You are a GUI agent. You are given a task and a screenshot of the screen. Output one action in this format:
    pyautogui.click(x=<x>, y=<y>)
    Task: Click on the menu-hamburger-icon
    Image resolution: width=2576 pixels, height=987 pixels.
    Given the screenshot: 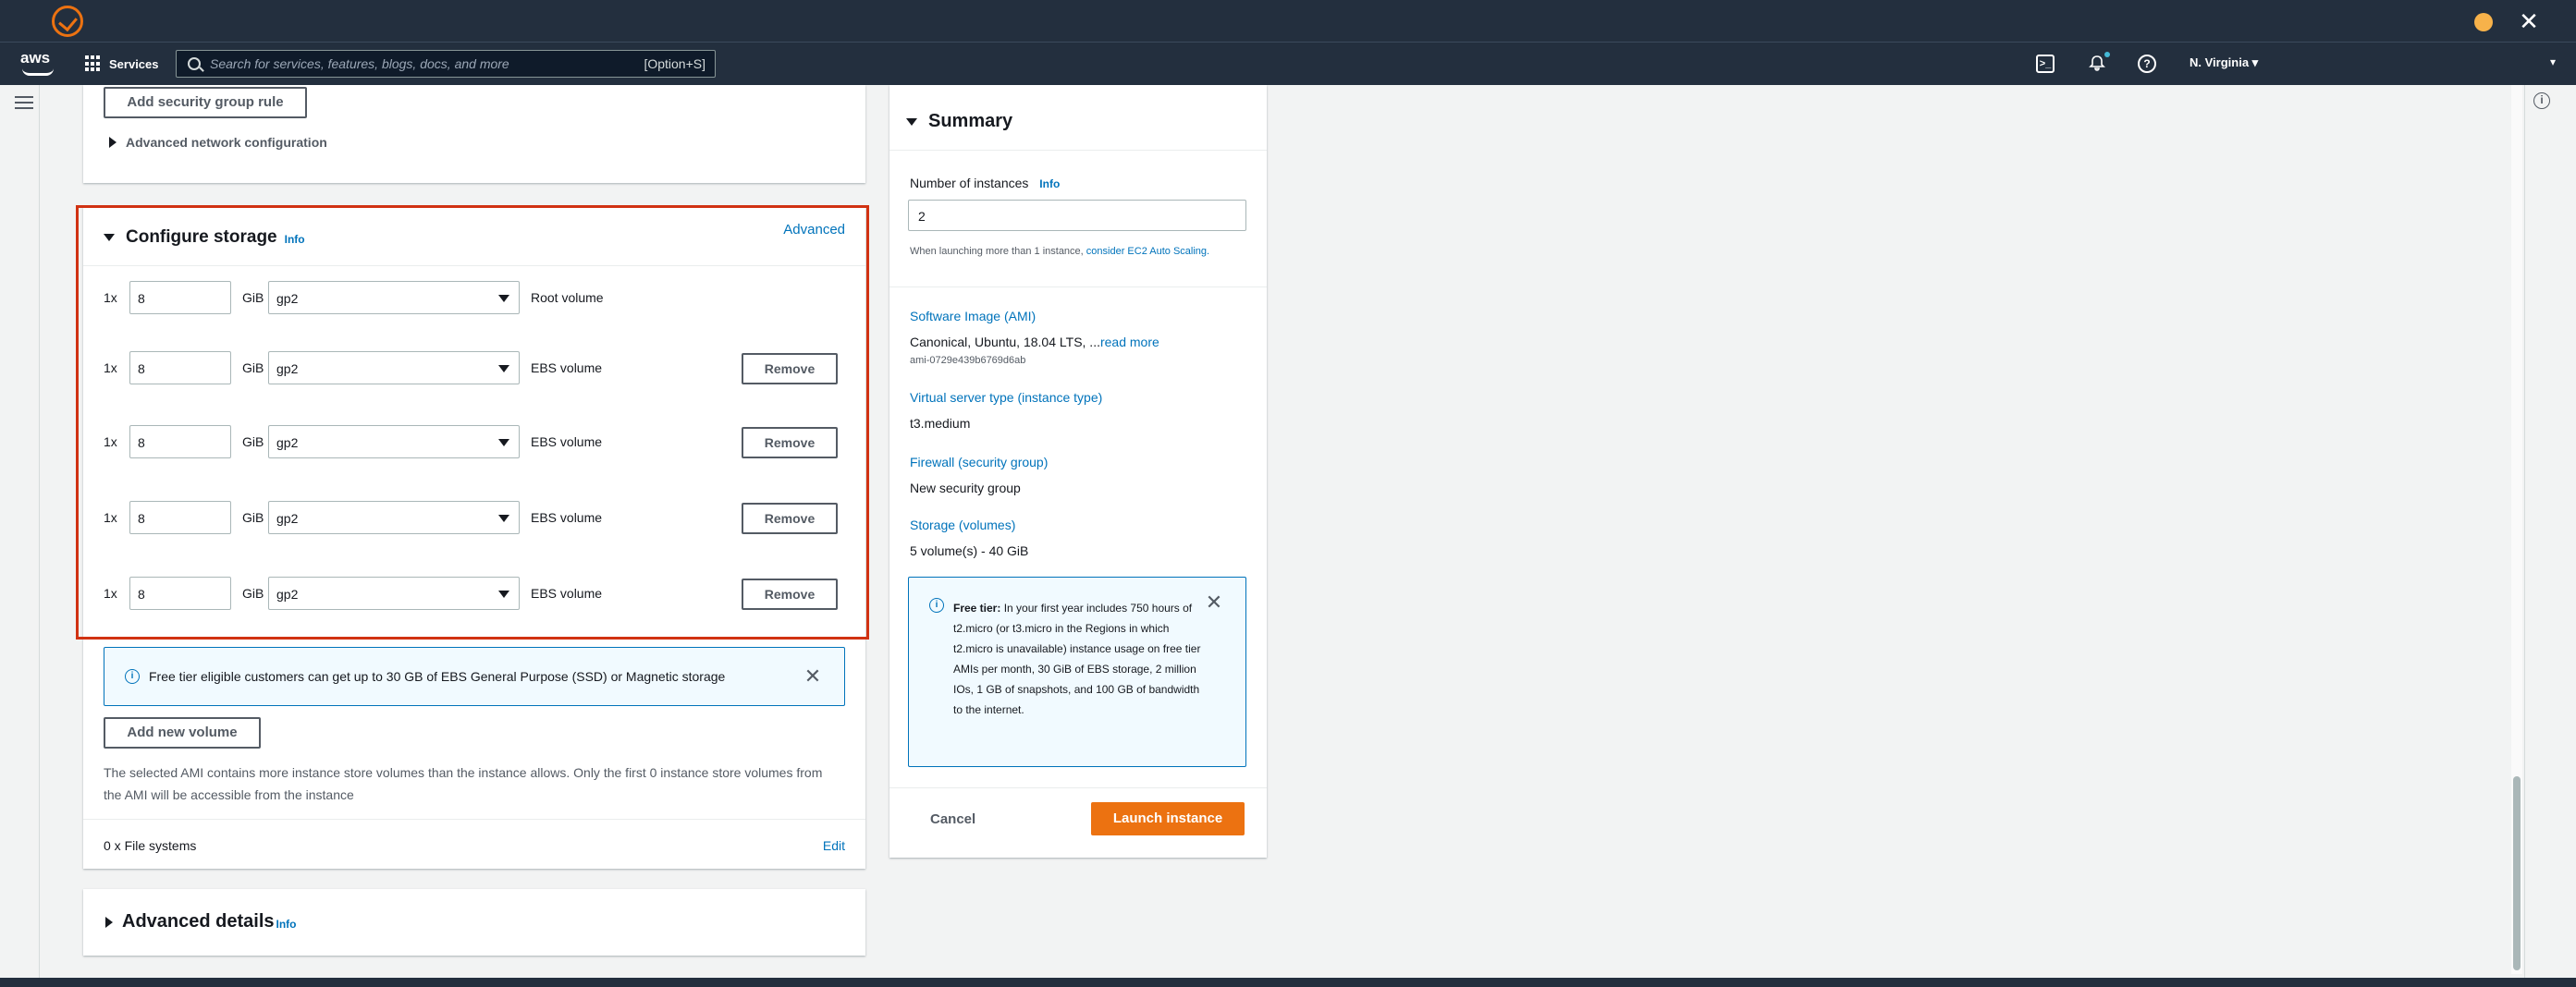 What is the action you would take?
    pyautogui.click(x=24, y=103)
    